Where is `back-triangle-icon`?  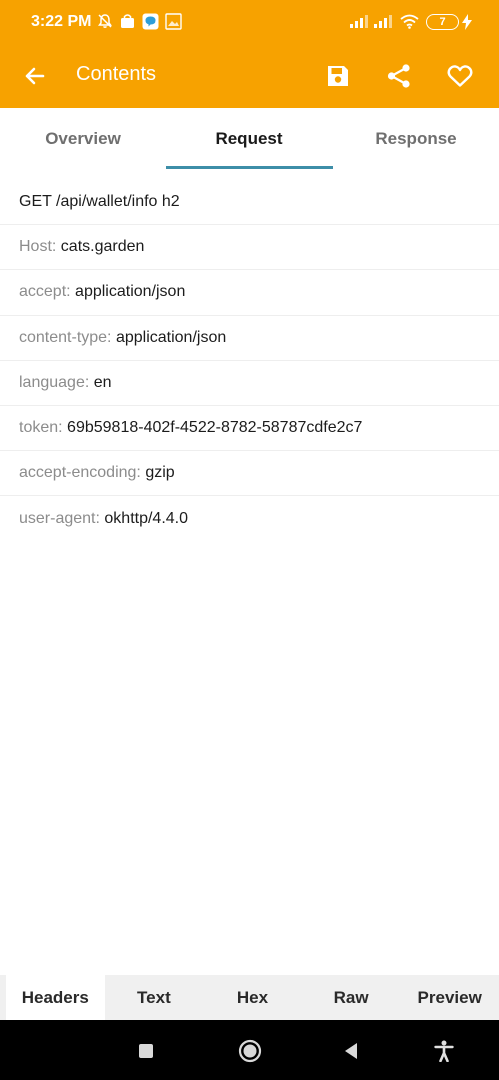
back-triangle-icon is located at coordinates (351, 1051).